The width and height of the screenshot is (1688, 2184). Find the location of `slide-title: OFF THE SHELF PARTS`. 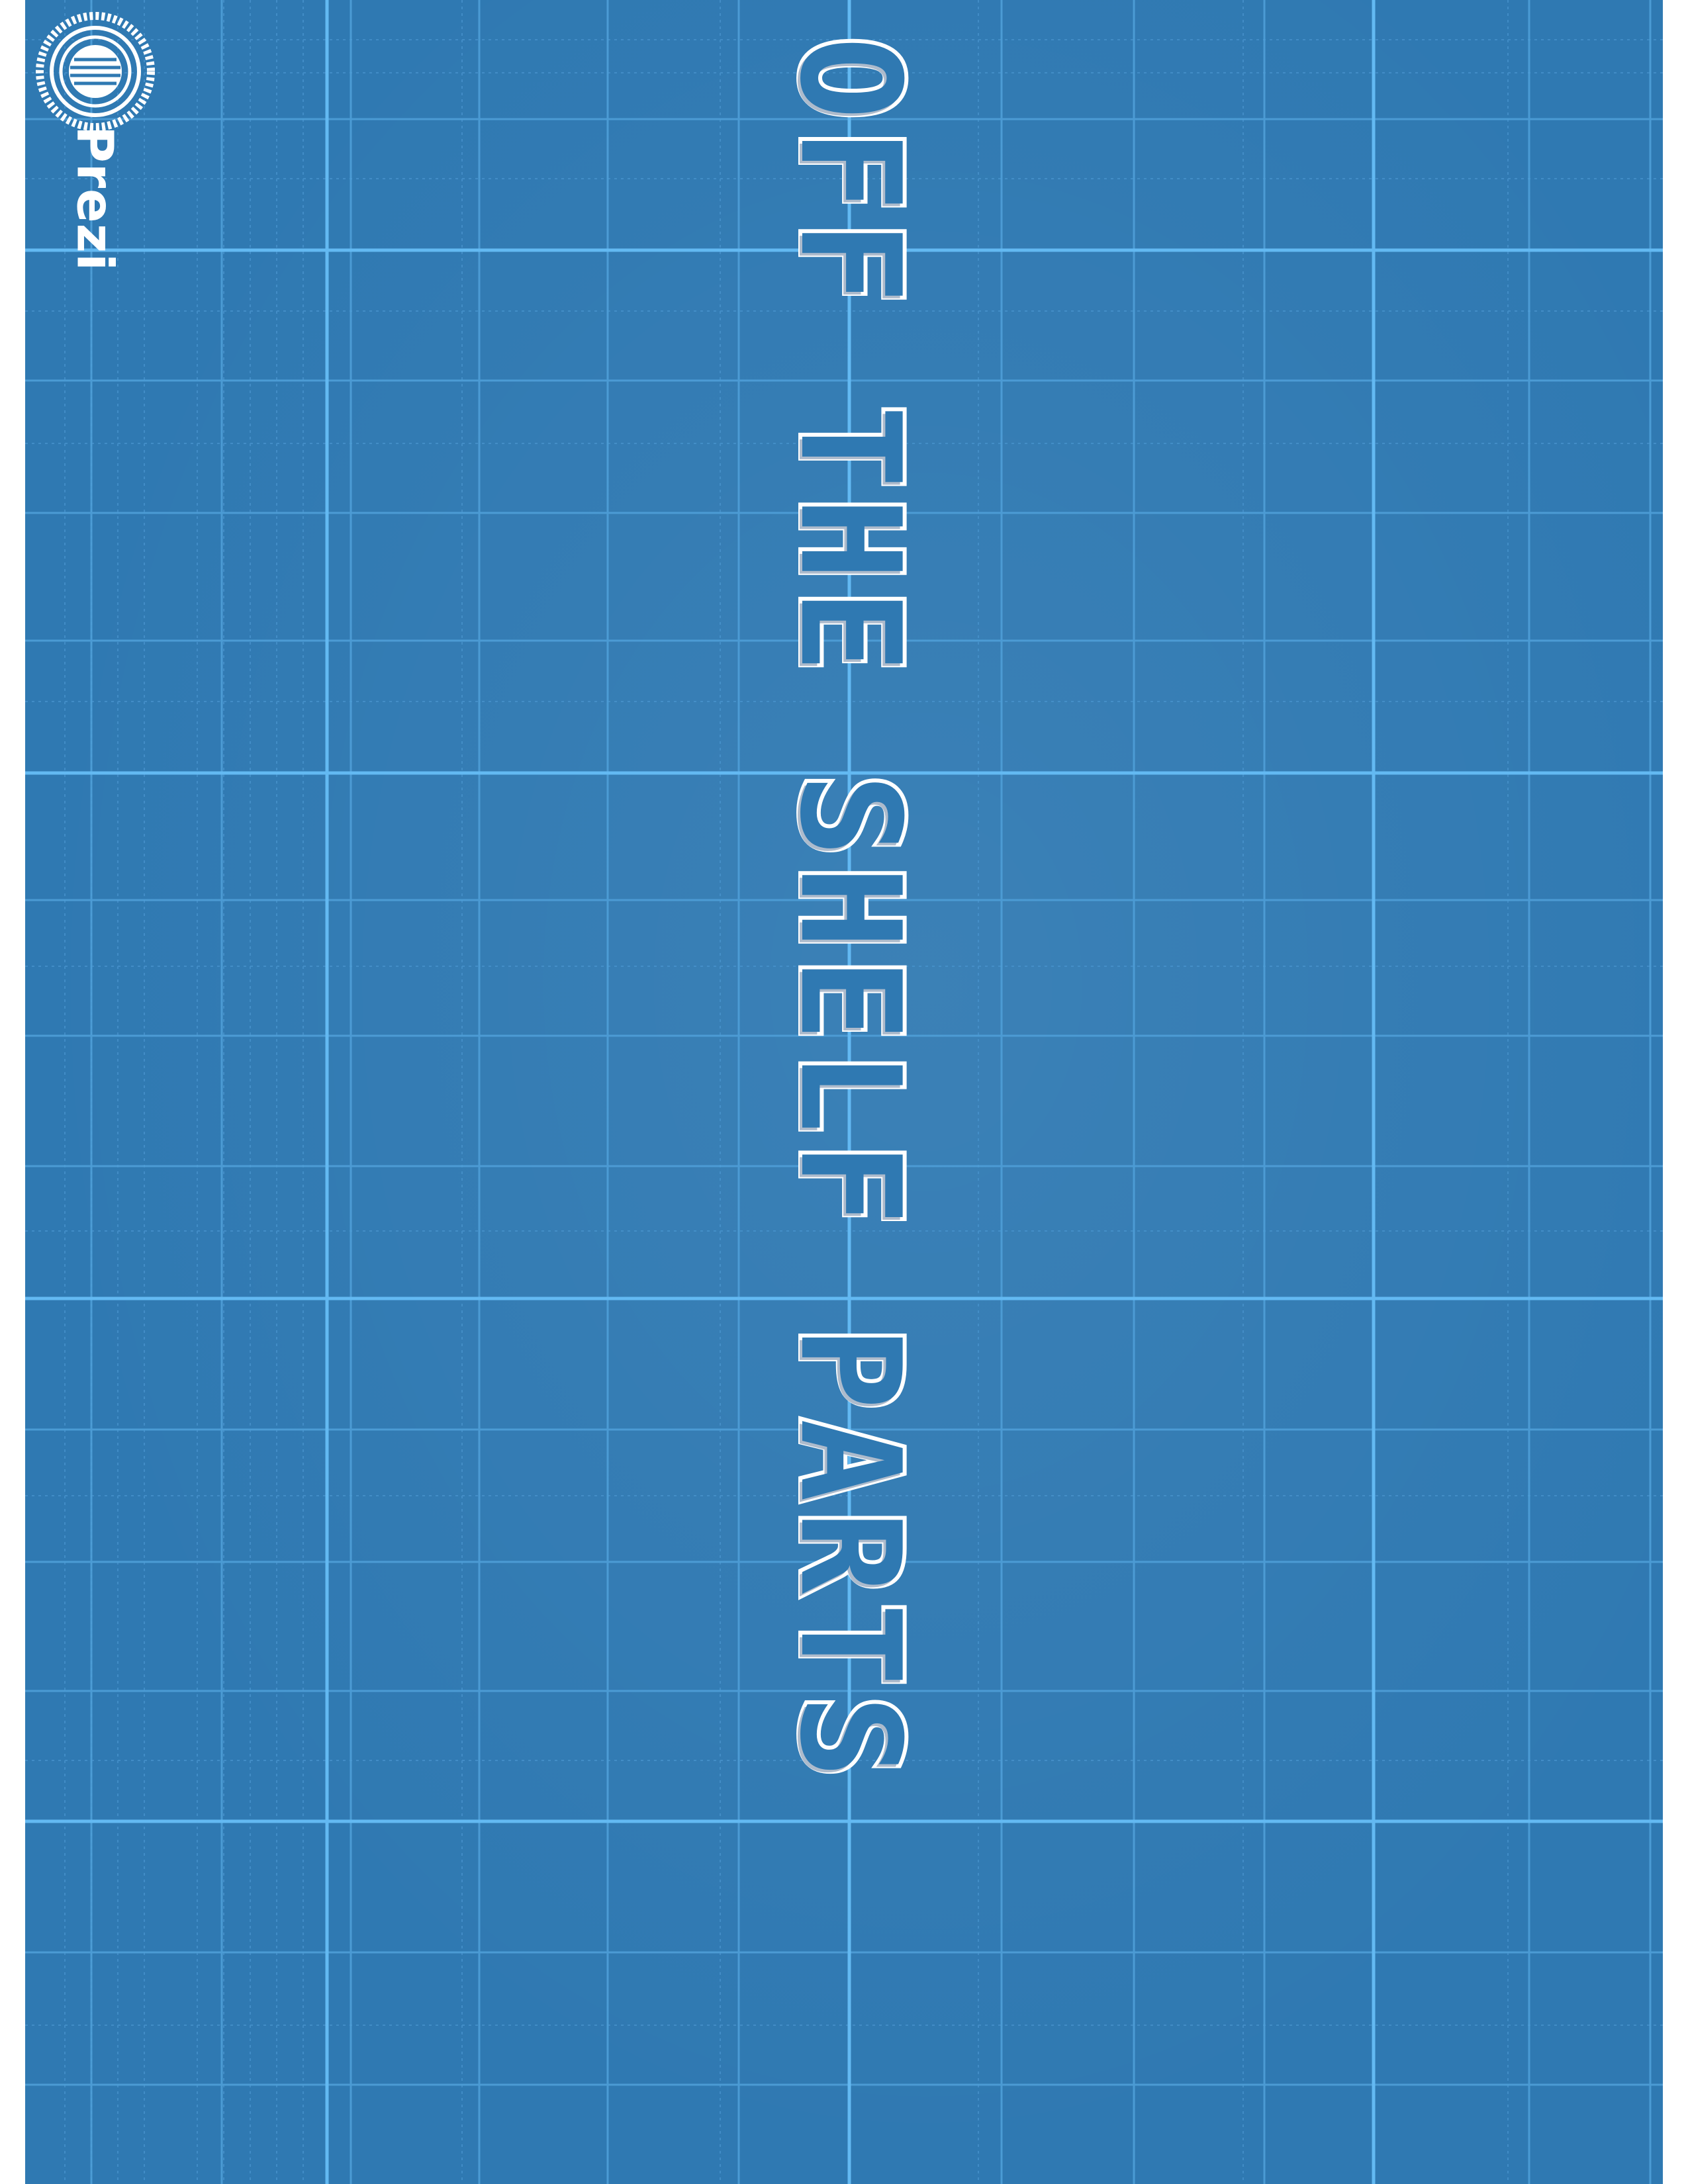

slide-title: OFF THE SHELF PARTS is located at coordinates (849, 911).